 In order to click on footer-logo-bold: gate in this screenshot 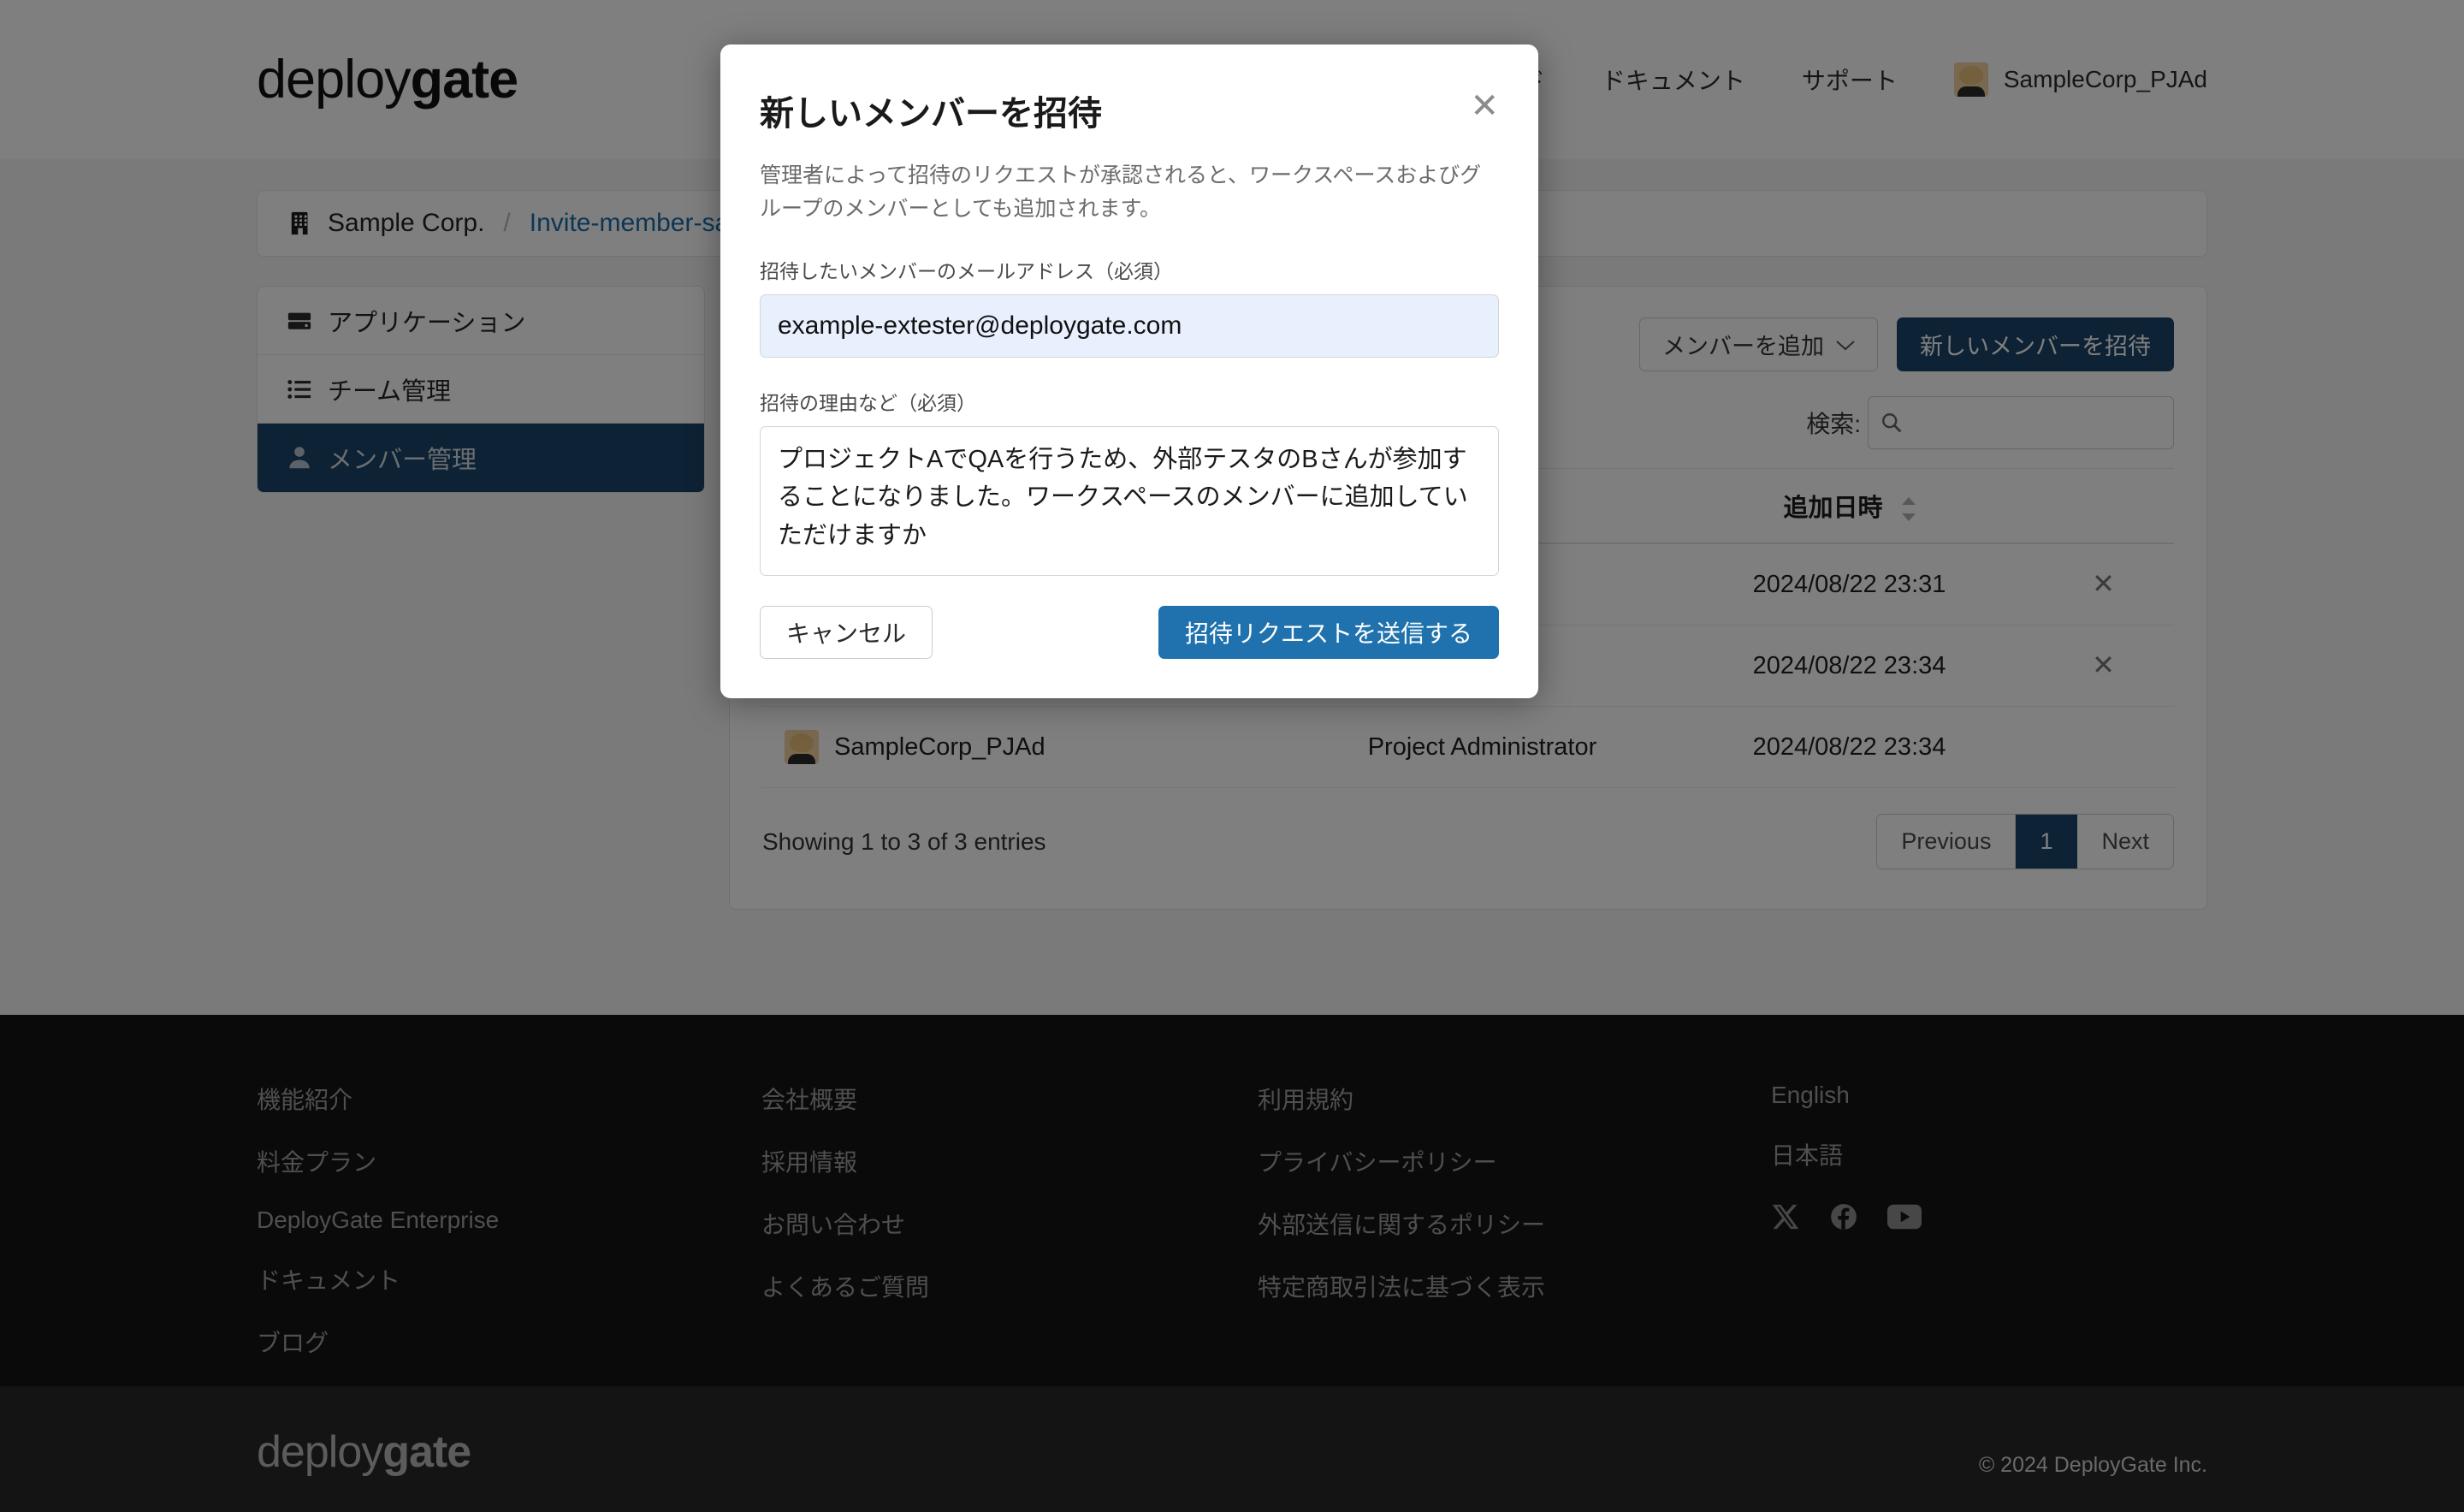, I will do `click(426, 1452)`.